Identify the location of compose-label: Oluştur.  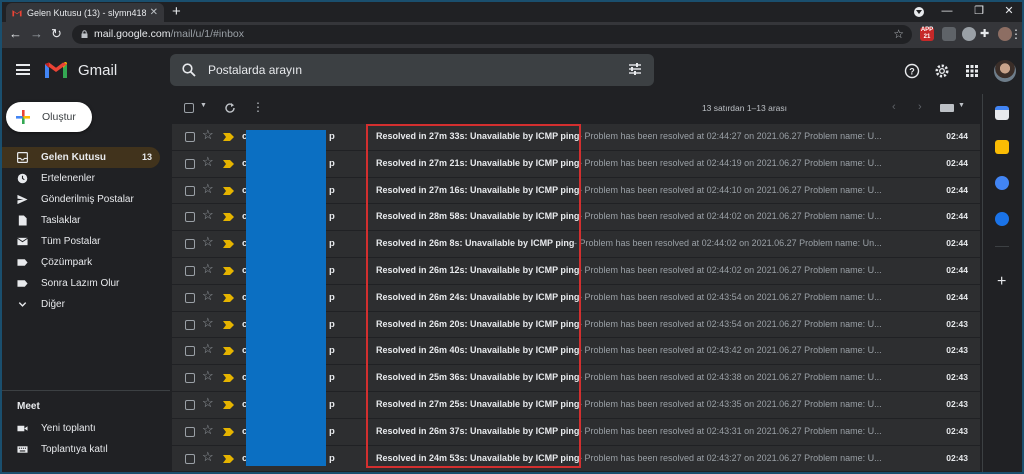
(59, 117).